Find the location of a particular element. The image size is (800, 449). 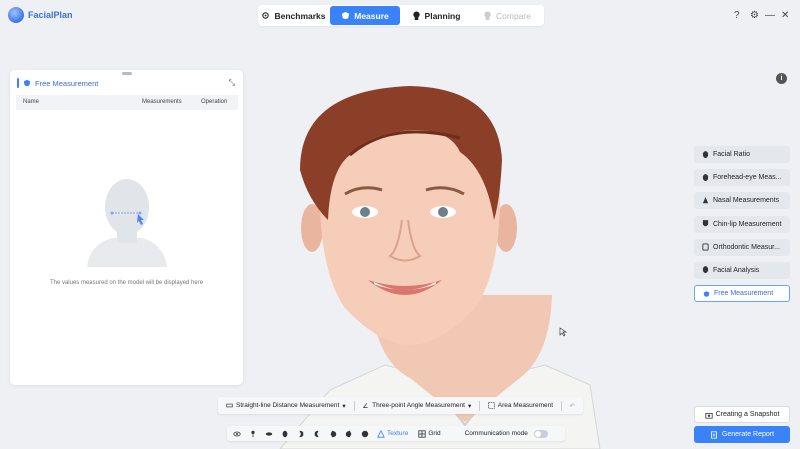

area-tool: Area Measurement is located at coordinates (520, 405).